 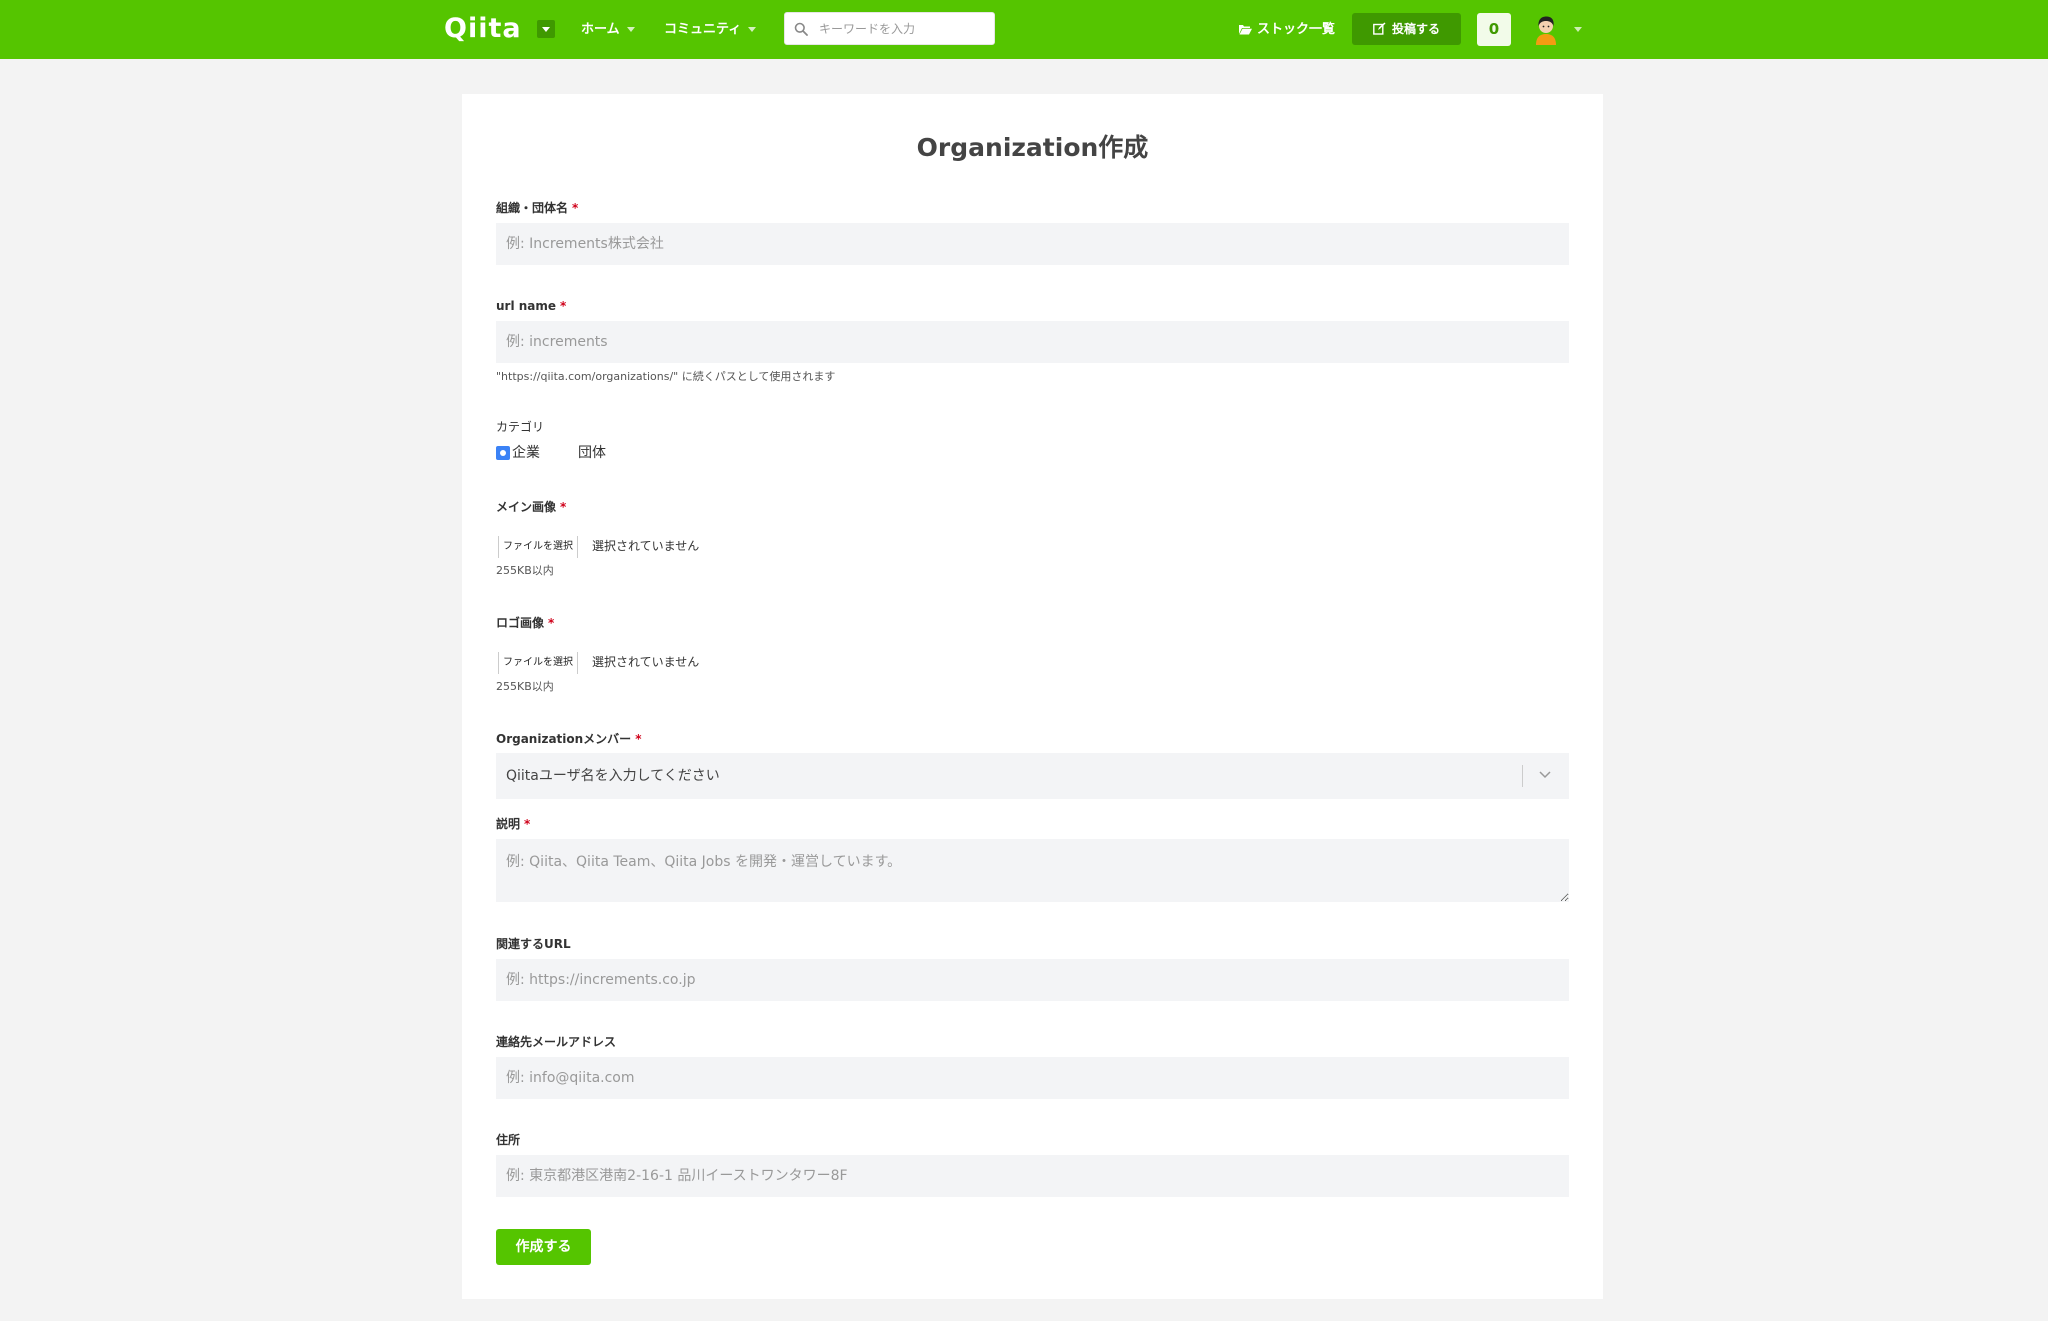 What do you see at coordinates (520, 427) in the screenshot?
I see `category-label: カテゴリ` at bounding box center [520, 427].